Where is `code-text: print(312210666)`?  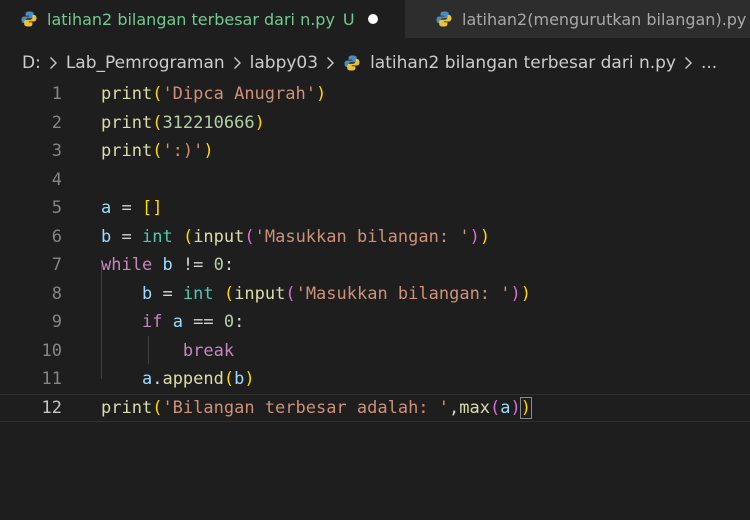
code-text: print(312210666) is located at coordinates (183, 123).